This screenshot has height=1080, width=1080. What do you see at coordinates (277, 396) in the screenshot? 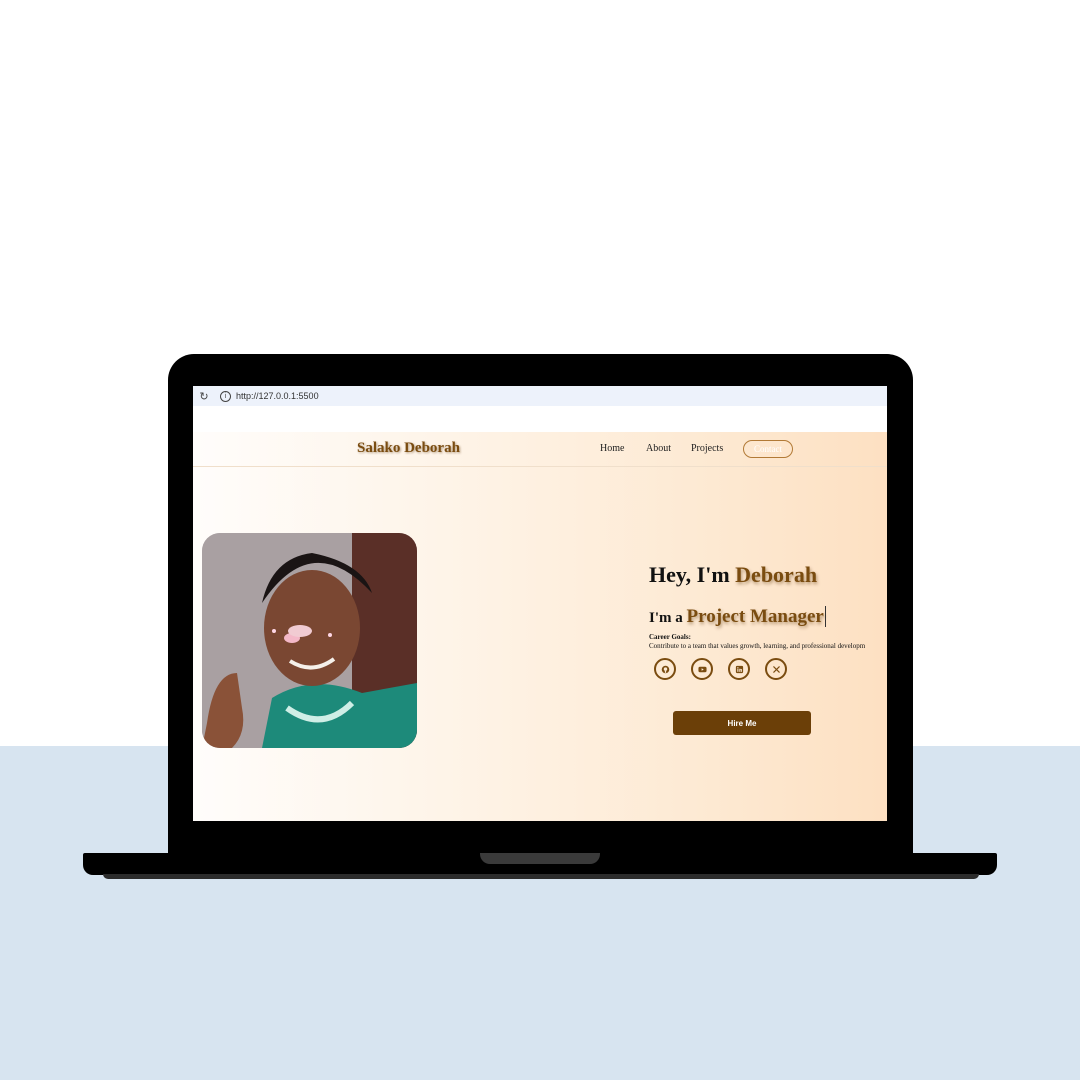
I see `url-text: http://127.0.0.1:5500` at bounding box center [277, 396].